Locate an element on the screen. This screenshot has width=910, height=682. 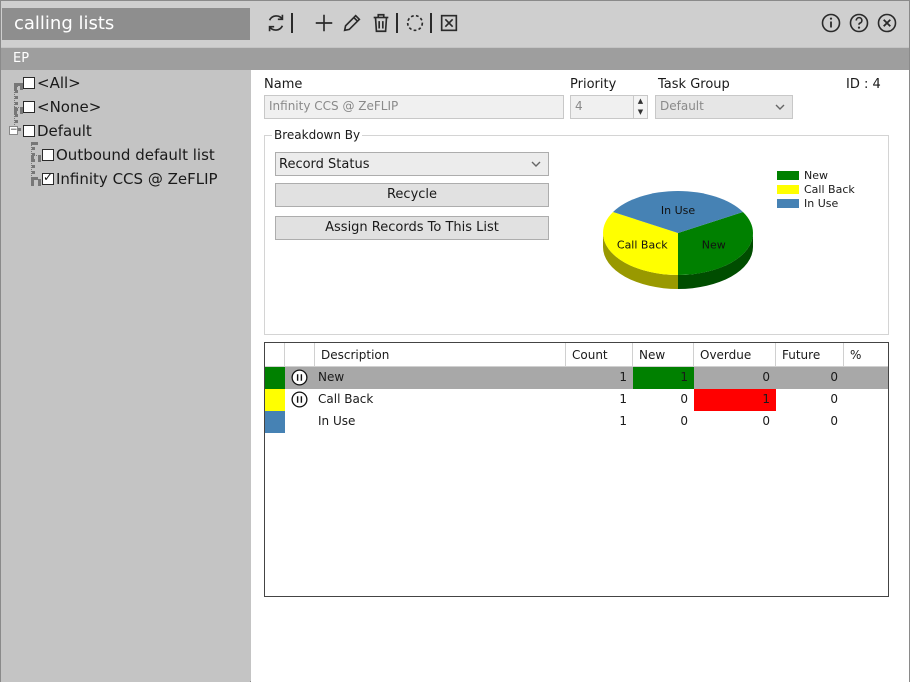
task-group-value: Default is located at coordinates (682, 106).